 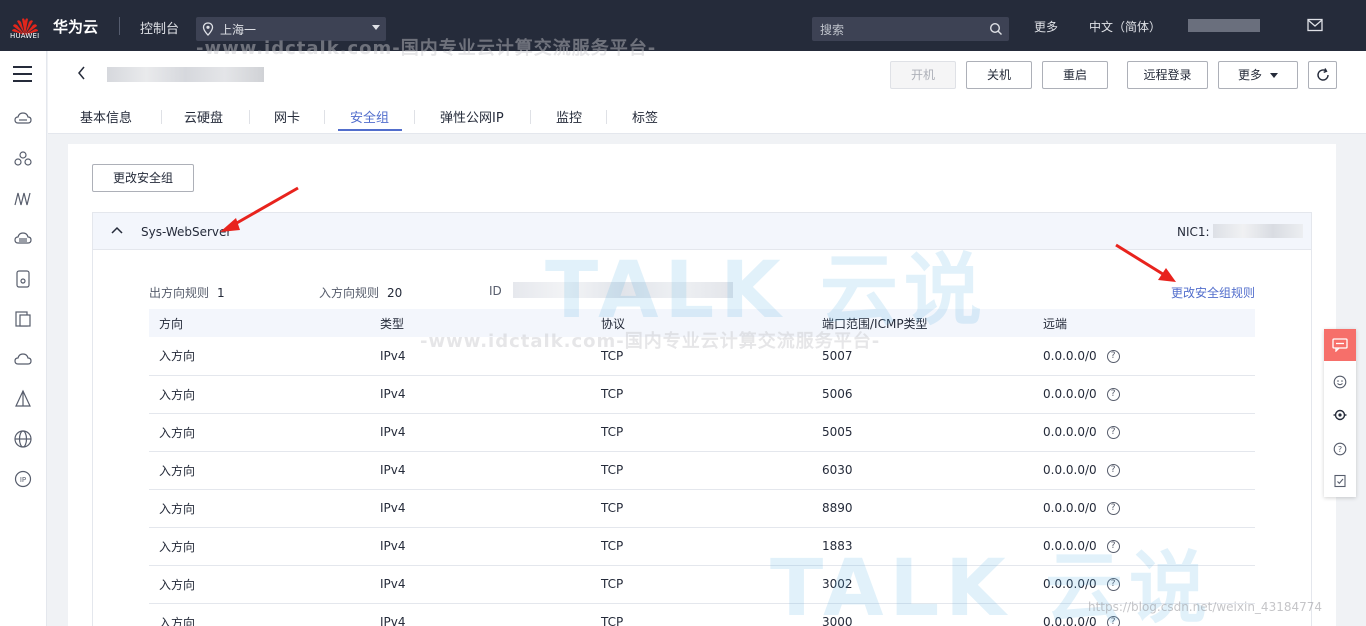 I want to click on floating-toolbar: ?, so click(x=1340, y=413).